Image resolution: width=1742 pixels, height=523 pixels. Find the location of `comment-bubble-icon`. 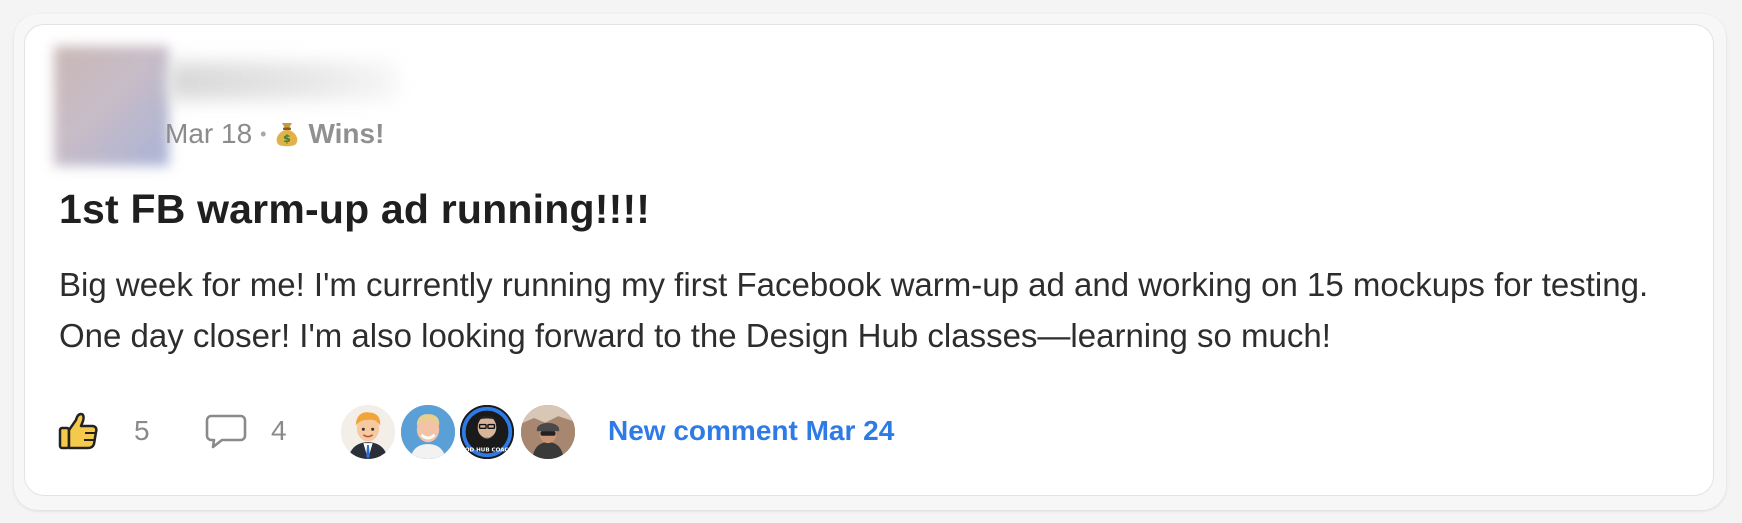

comment-bubble-icon is located at coordinates (226, 431).